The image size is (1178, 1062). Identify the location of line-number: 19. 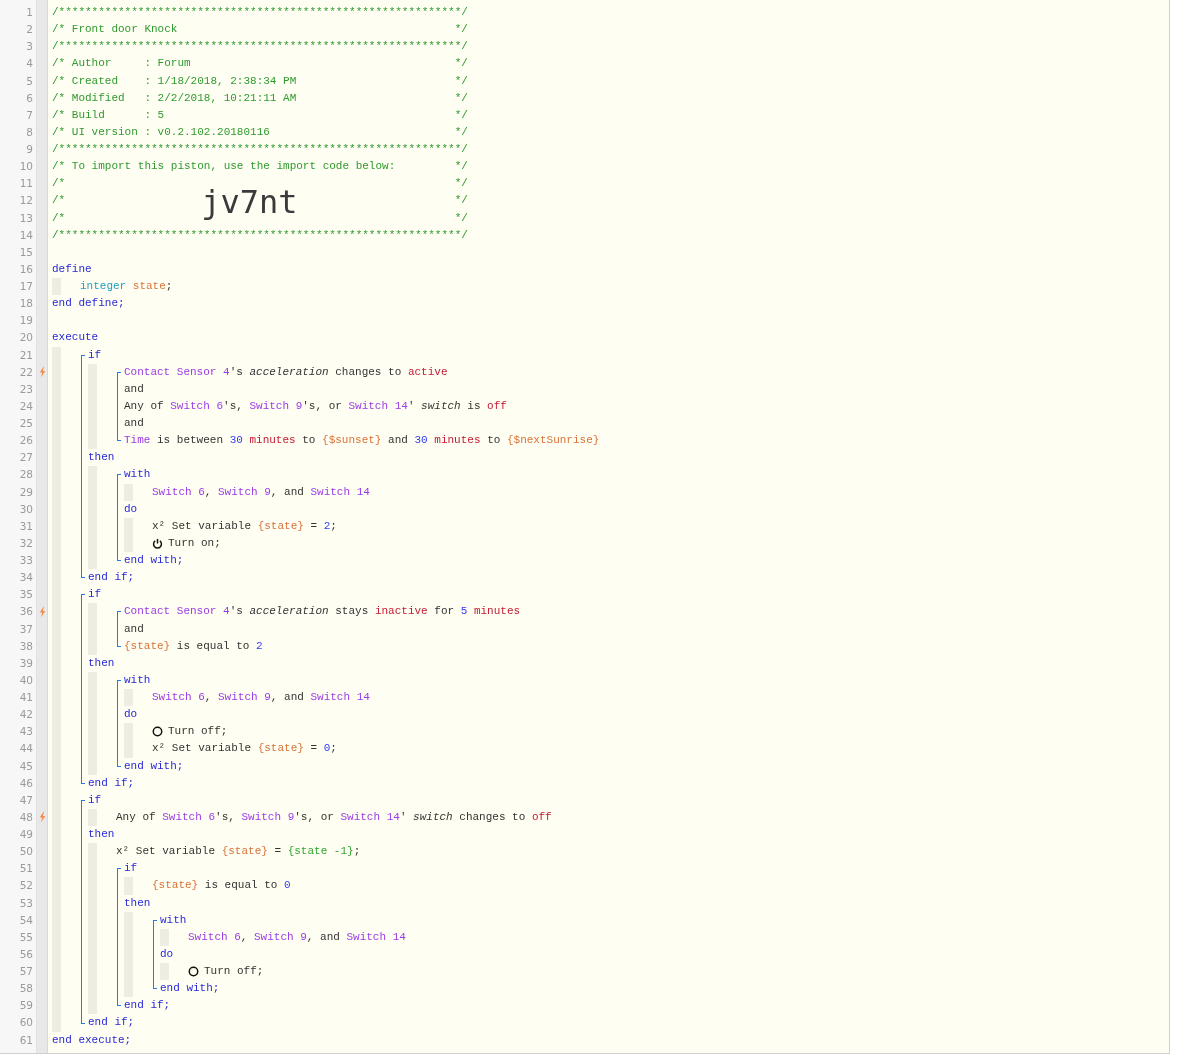
(26, 320).